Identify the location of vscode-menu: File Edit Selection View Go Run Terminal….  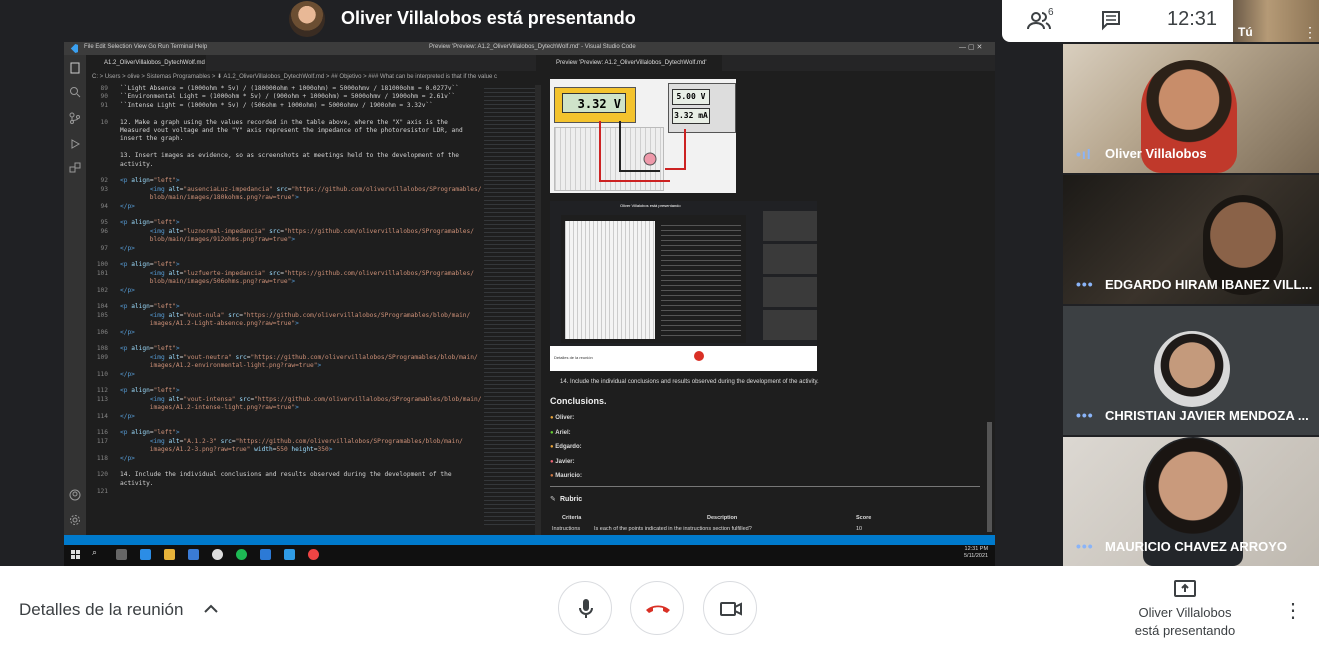
(145, 47).